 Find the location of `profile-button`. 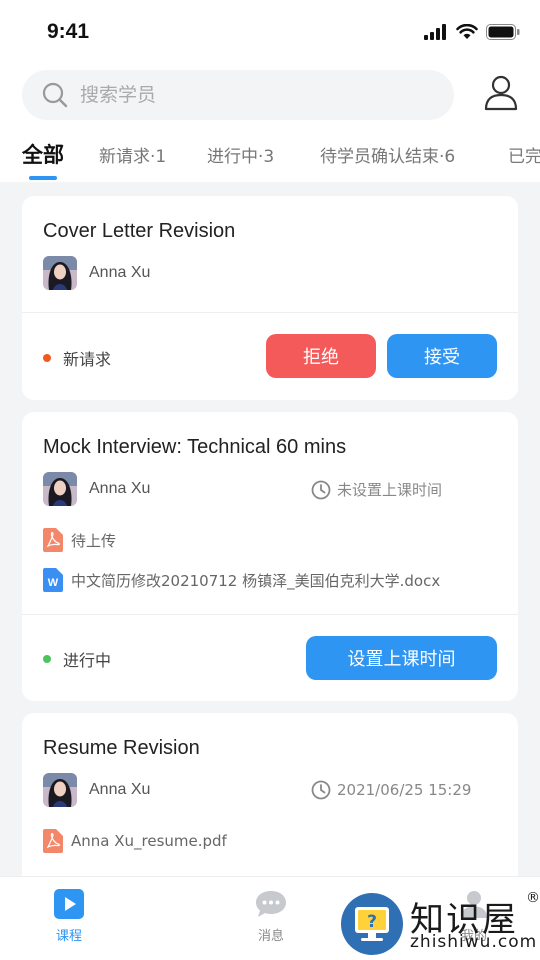

profile-button is located at coordinates (501, 93).